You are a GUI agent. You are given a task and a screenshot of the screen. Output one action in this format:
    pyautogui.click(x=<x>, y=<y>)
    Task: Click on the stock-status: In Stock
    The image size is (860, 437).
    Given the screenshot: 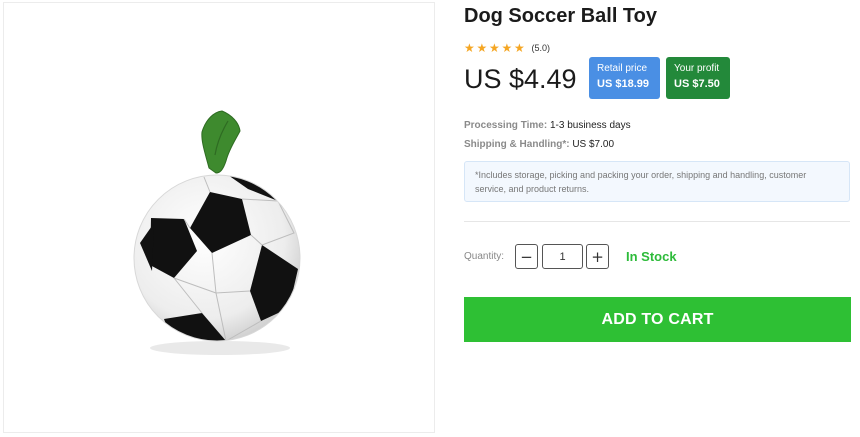 What is the action you would take?
    pyautogui.click(x=651, y=256)
    